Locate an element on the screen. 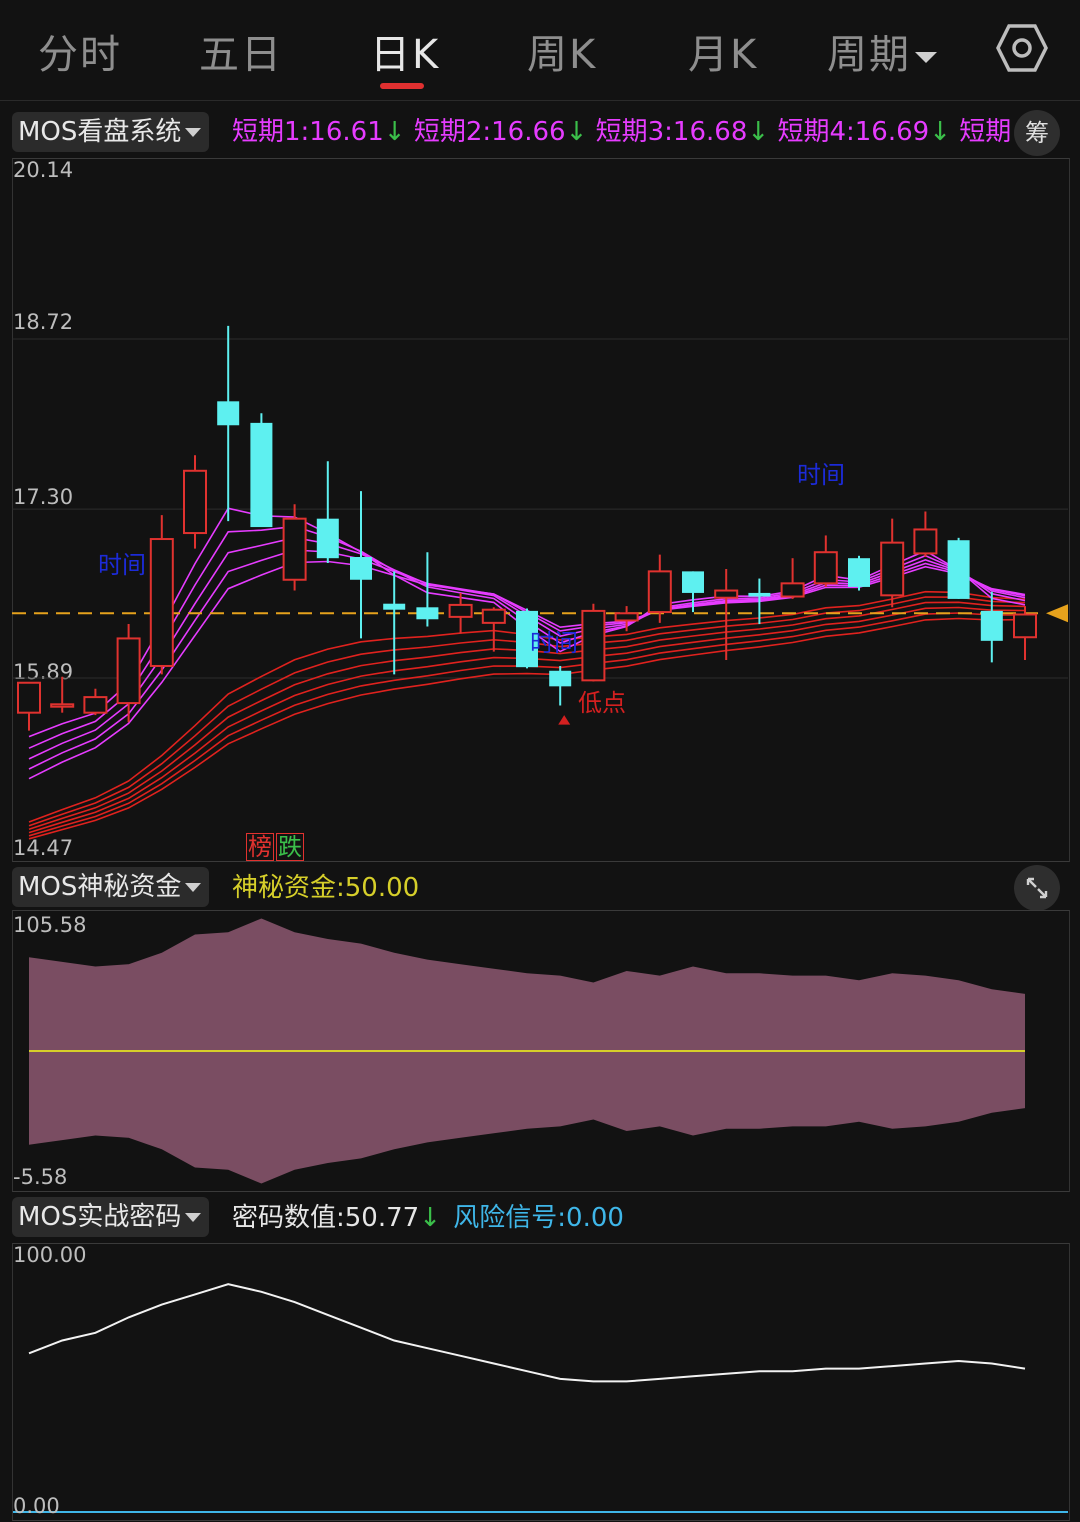 This screenshot has height=1522, width=1080. fund-indicator-selector: MOS神秘资金 is located at coordinates (111, 887).